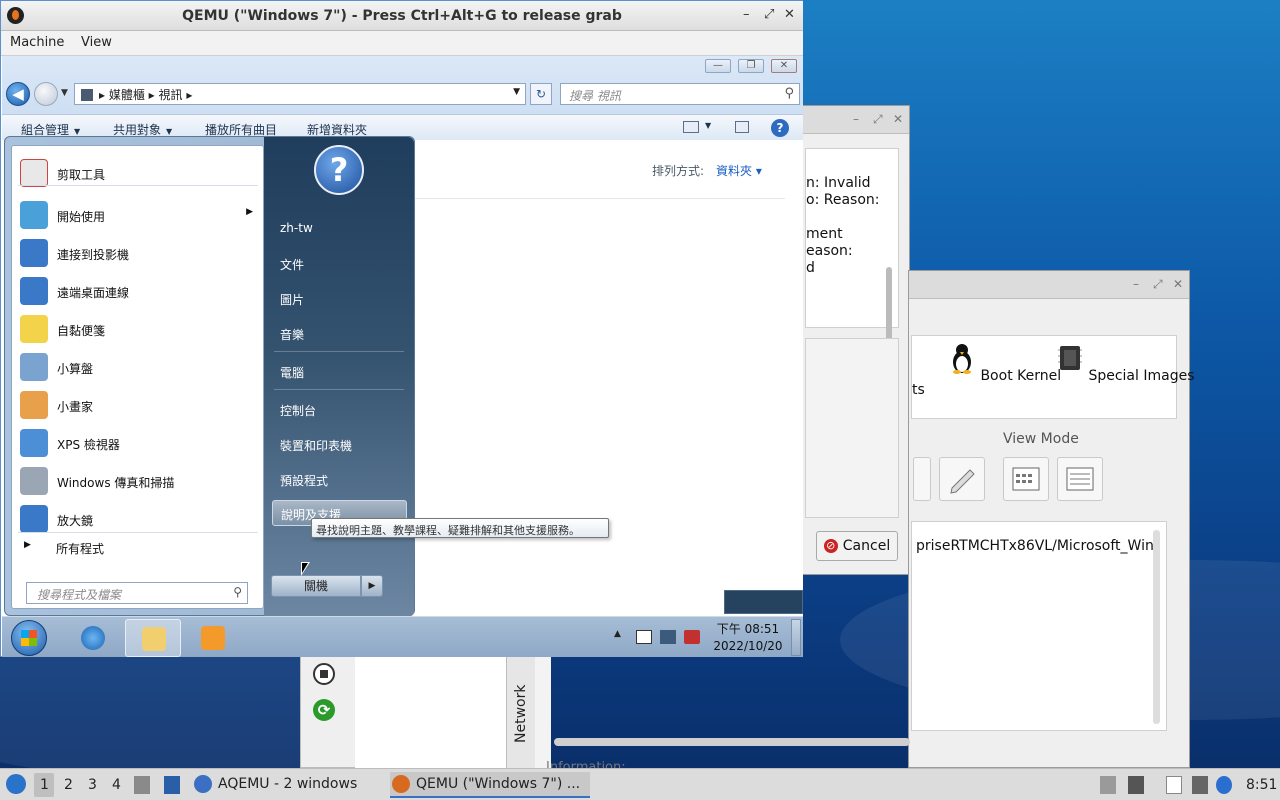 The height and width of the screenshot is (800, 1280). I want to click on program-fax-scan: Windows 傳真和掃描, so click(137, 481).